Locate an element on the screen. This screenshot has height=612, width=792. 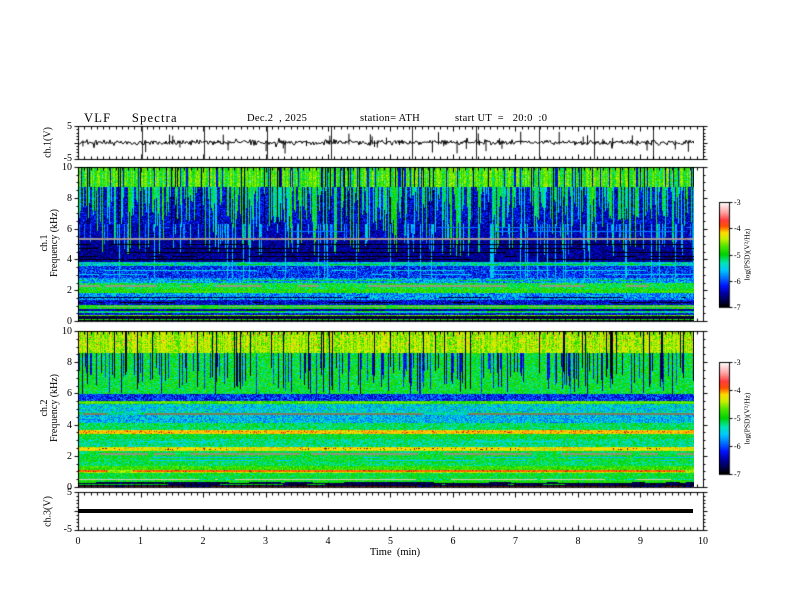
x-tick-label: 4 is located at coordinates (328, 541).